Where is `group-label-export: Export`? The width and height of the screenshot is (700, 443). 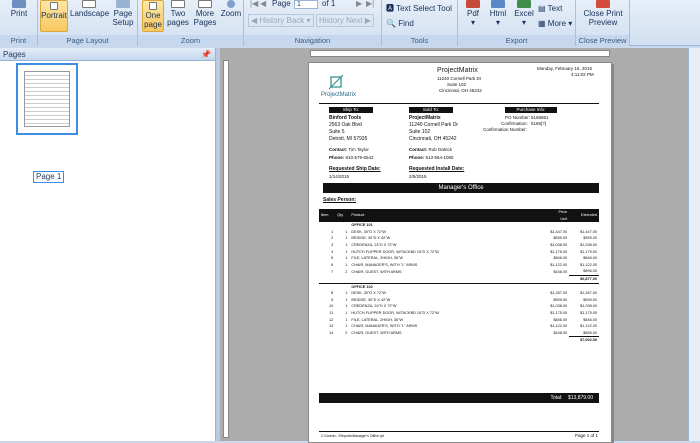
group-label-export: Export is located at coordinates (516, 40).